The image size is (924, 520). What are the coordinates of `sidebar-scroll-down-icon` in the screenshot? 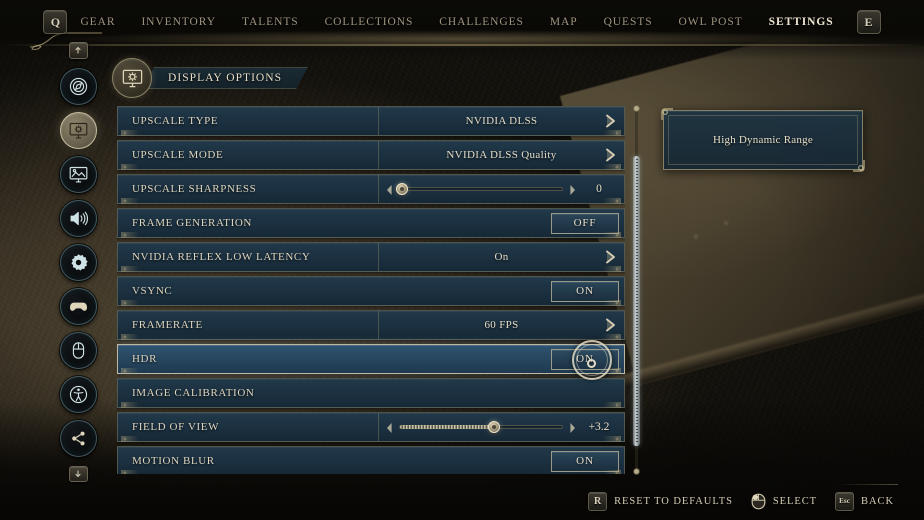 It's located at (78, 473).